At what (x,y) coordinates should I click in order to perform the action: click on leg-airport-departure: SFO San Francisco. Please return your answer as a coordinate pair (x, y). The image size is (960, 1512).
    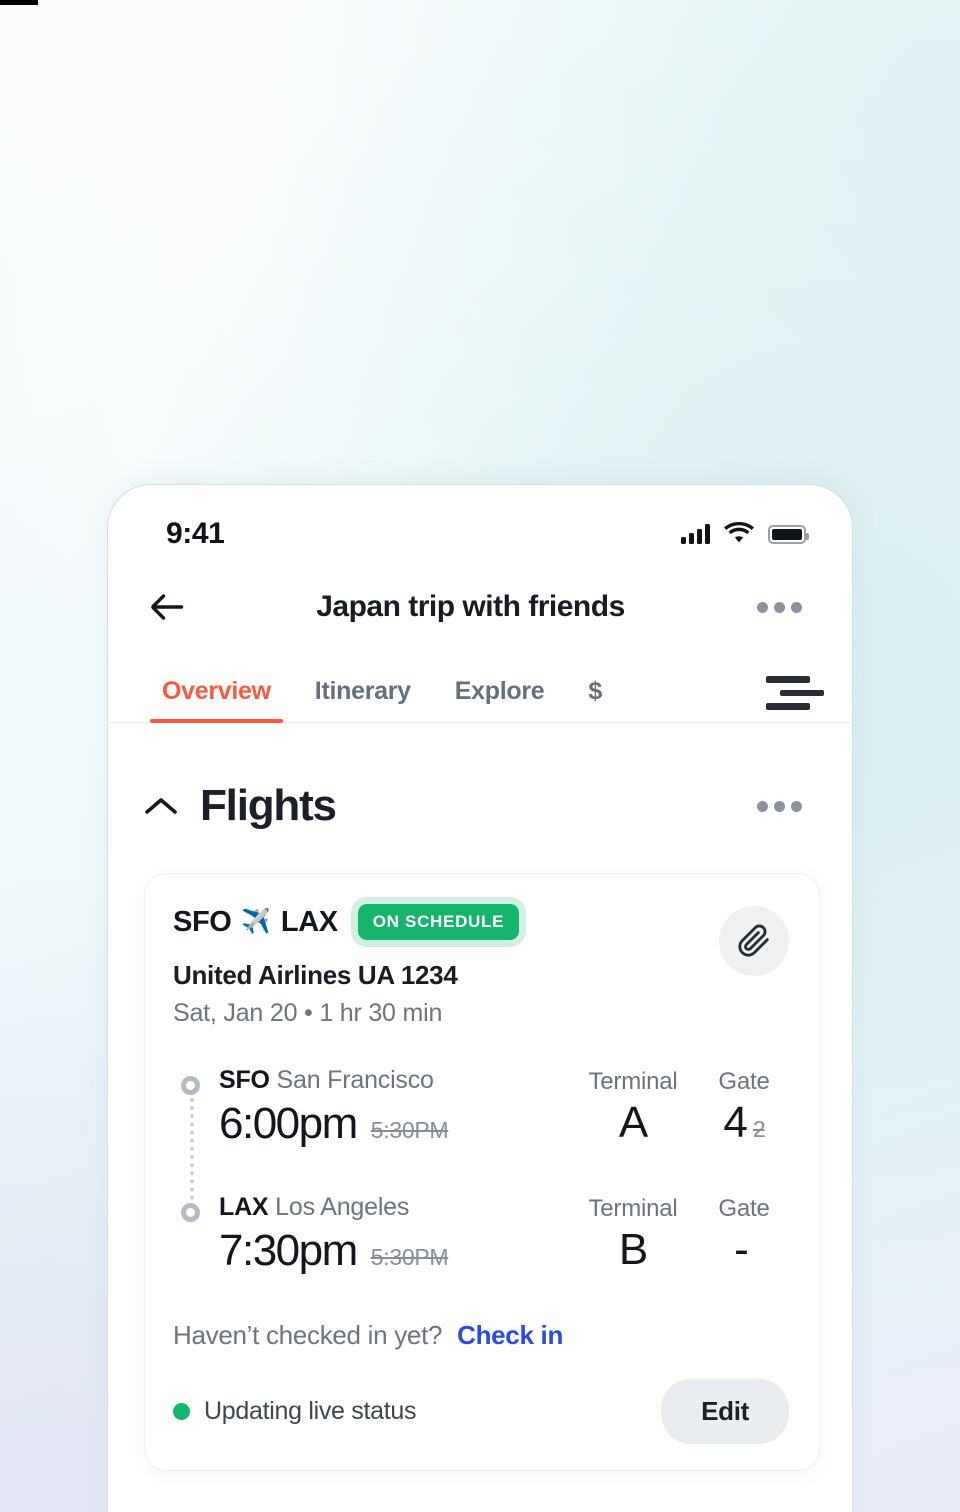
    Looking at the image, I should click on (393, 1080).